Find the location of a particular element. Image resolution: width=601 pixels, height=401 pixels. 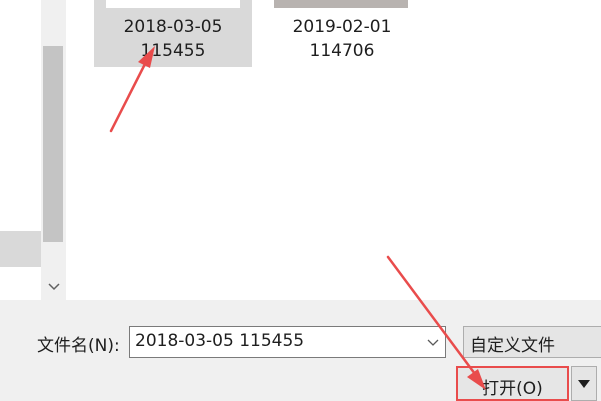

open-split-button is located at coordinates (584, 383).